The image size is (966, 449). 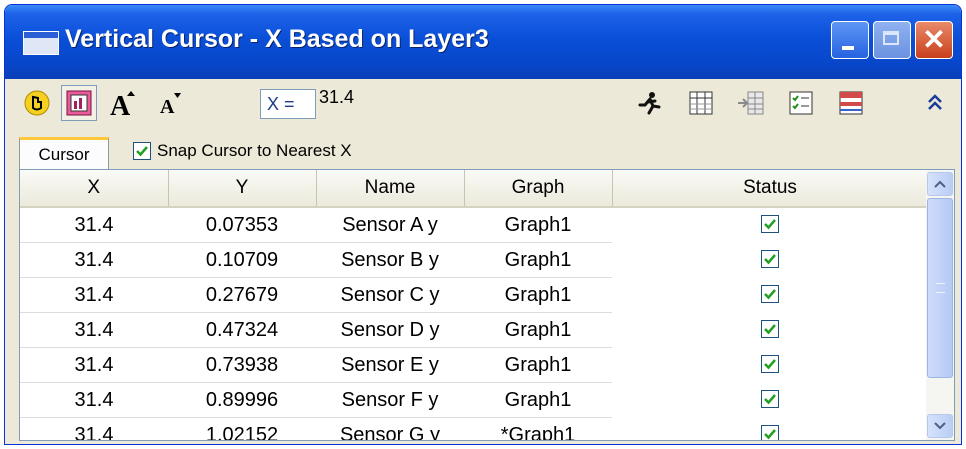 What do you see at coordinates (242, 189) in the screenshot?
I see `column-header-y: Y` at bounding box center [242, 189].